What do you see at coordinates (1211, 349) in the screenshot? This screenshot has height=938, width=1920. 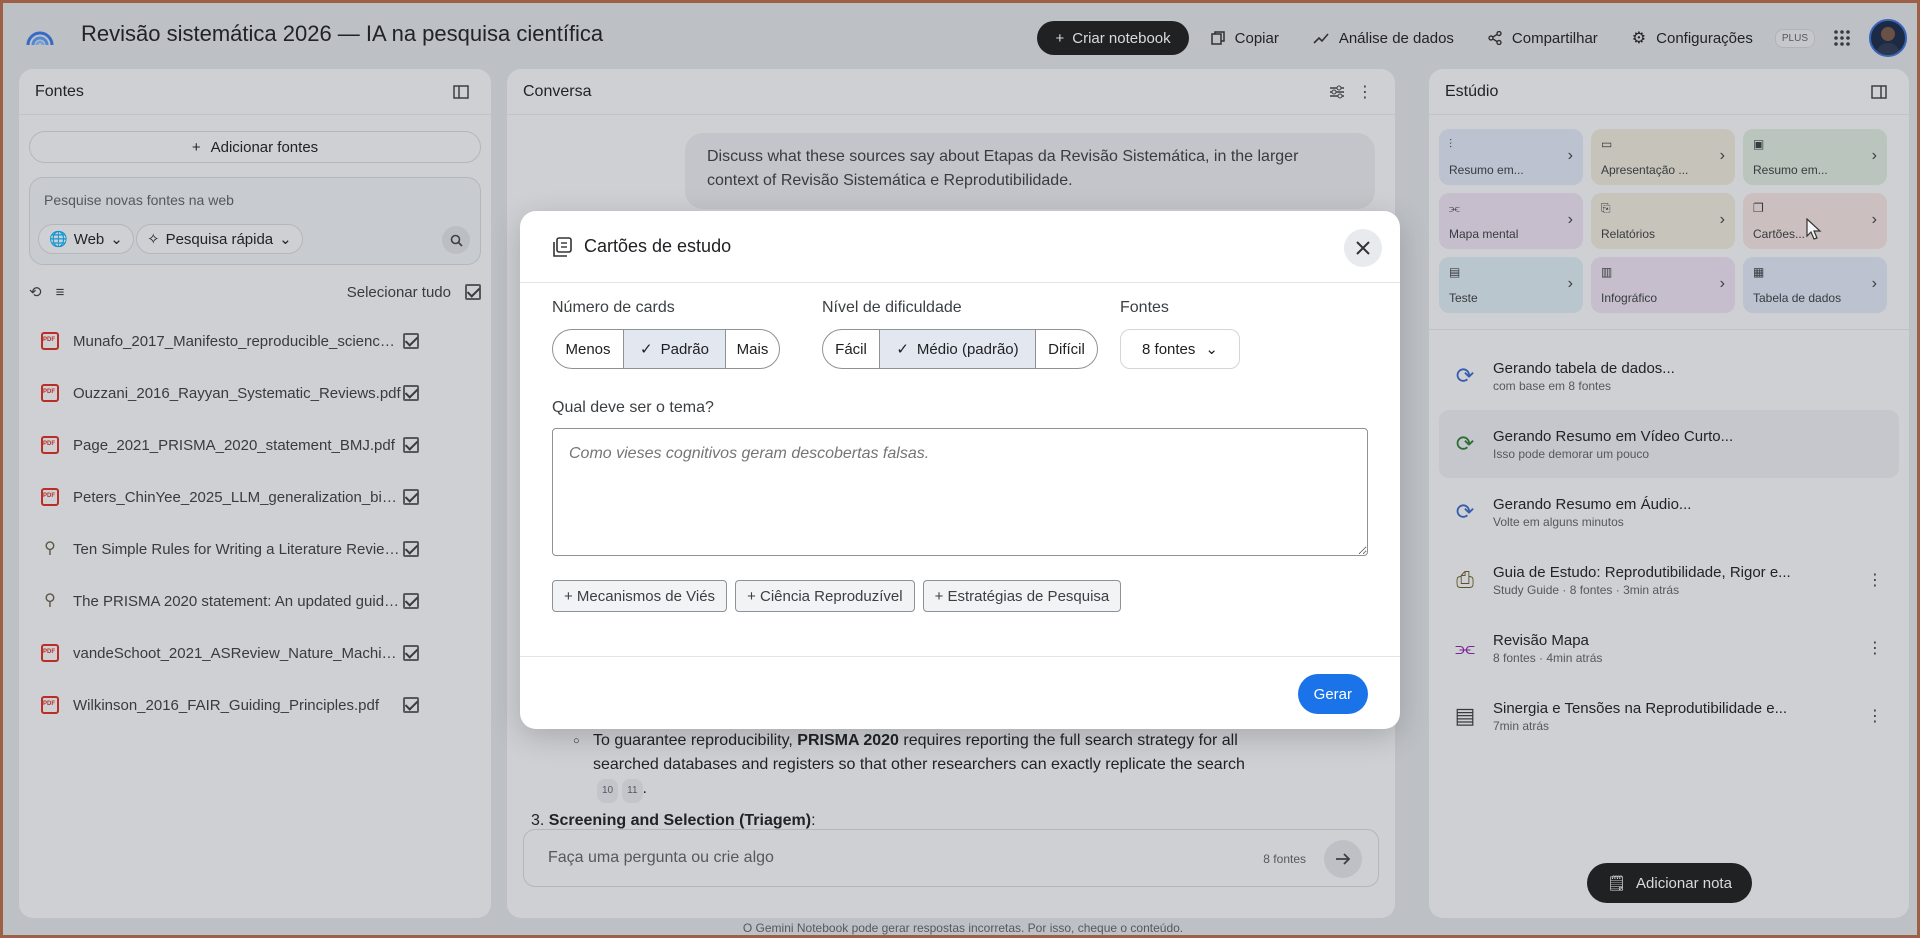 I see `chevron-down-icon: ⌄` at bounding box center [1211, 349].